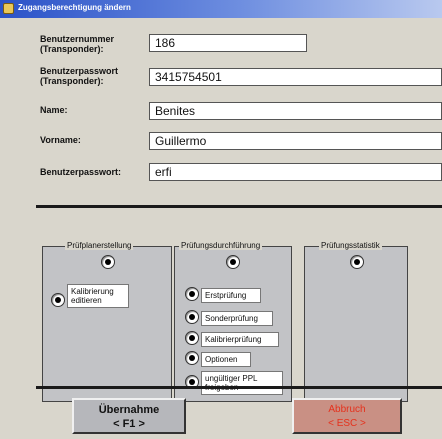  Describe the element at coordinates (226, 359) in the screenshot. I see `options-label: Optionen` at that location.